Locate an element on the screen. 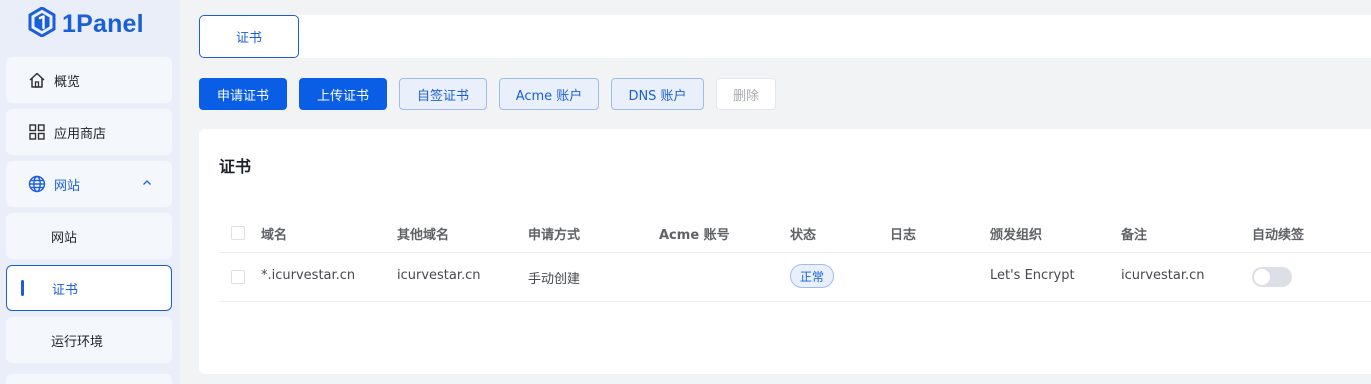 The height and width of the screenshot is (384, 1371). toggle-knob is located at coordinates (1262, 277).